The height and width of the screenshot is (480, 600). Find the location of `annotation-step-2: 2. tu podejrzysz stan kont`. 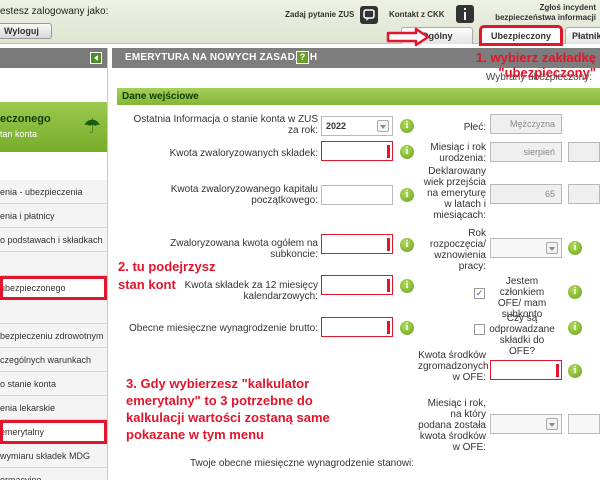

annotation-step-2: 2. tu podejrzysz stan kont is located at coordinates (167, 276).